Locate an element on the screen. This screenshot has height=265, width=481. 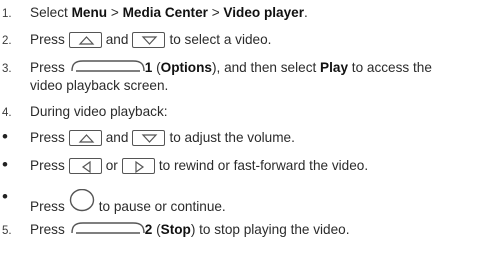
step-text: video playback screen. is located at coordinates (99, 85).